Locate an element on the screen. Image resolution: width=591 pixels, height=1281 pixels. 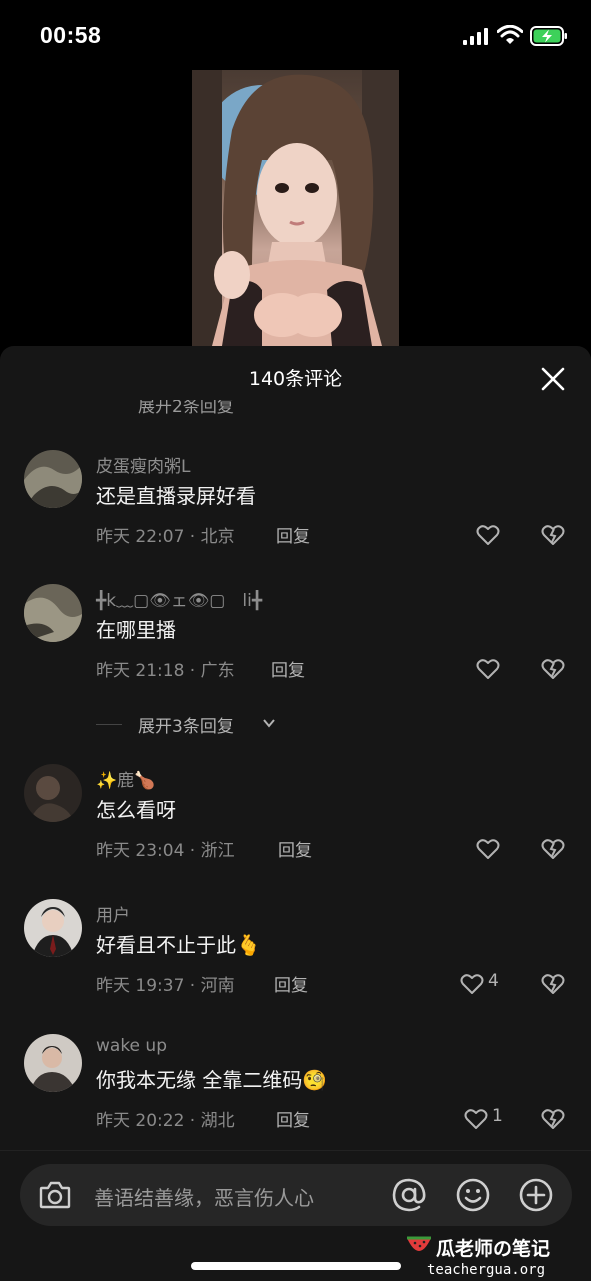
comment-username: ✨鹿🍗 is located at coordinates (125, 778).